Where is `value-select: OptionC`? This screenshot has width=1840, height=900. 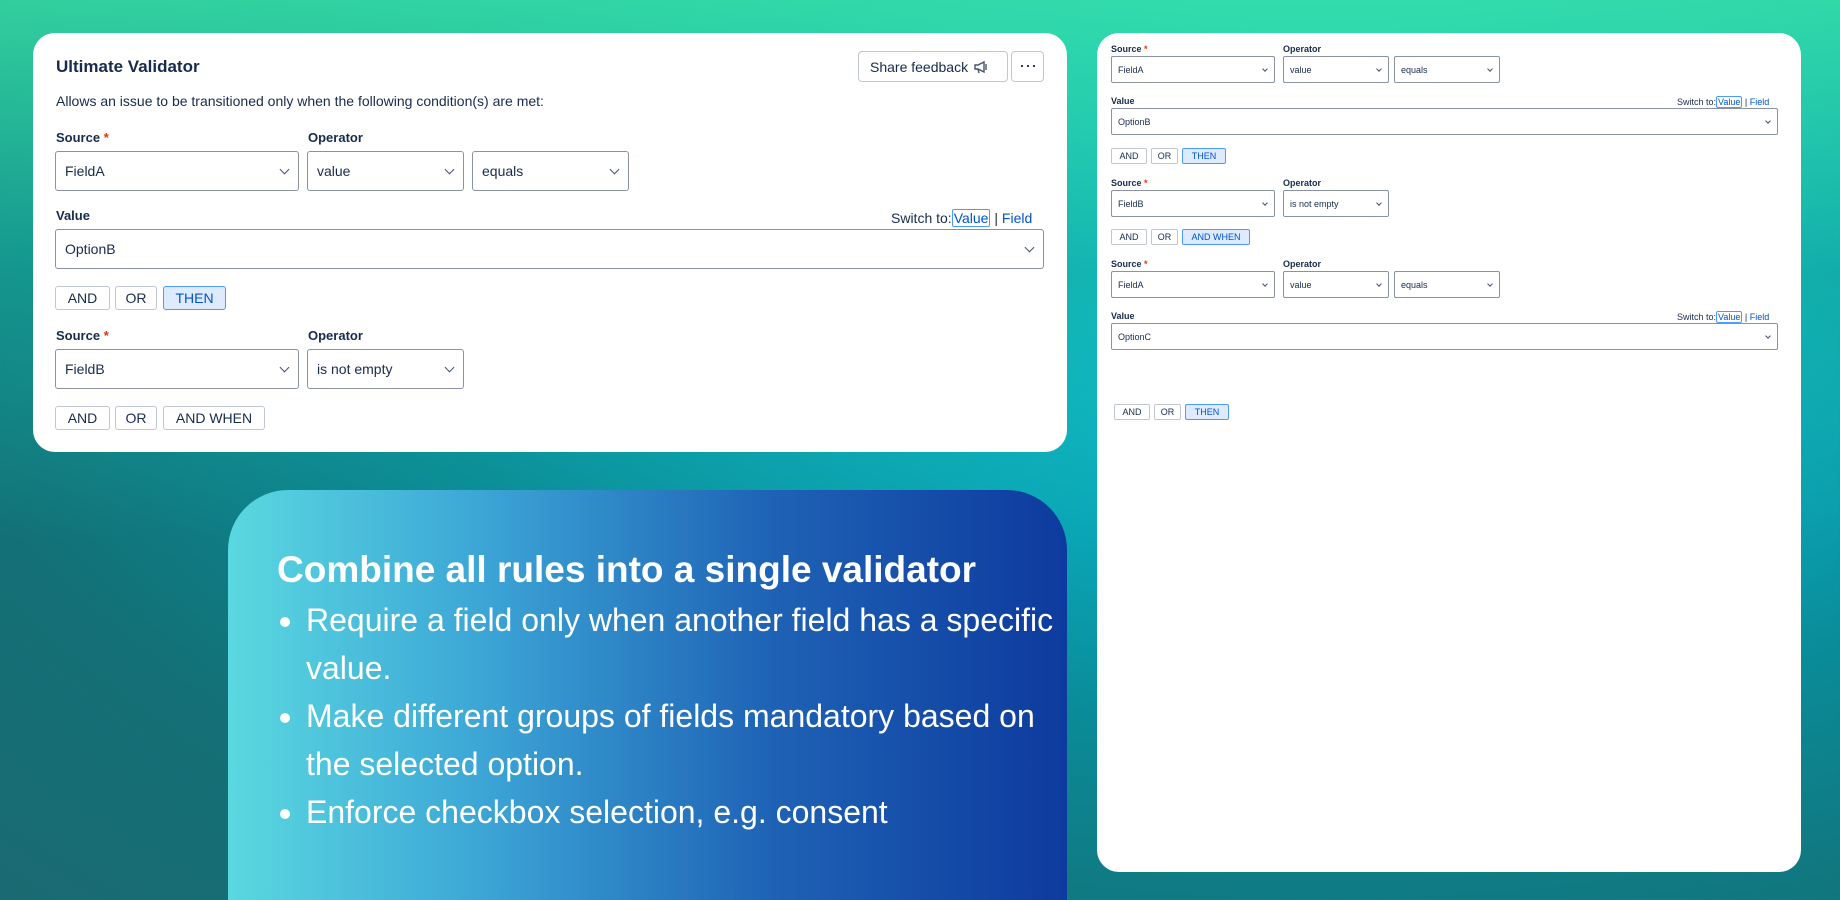
value-select: OptionC is located at coordinates (1444, 336).